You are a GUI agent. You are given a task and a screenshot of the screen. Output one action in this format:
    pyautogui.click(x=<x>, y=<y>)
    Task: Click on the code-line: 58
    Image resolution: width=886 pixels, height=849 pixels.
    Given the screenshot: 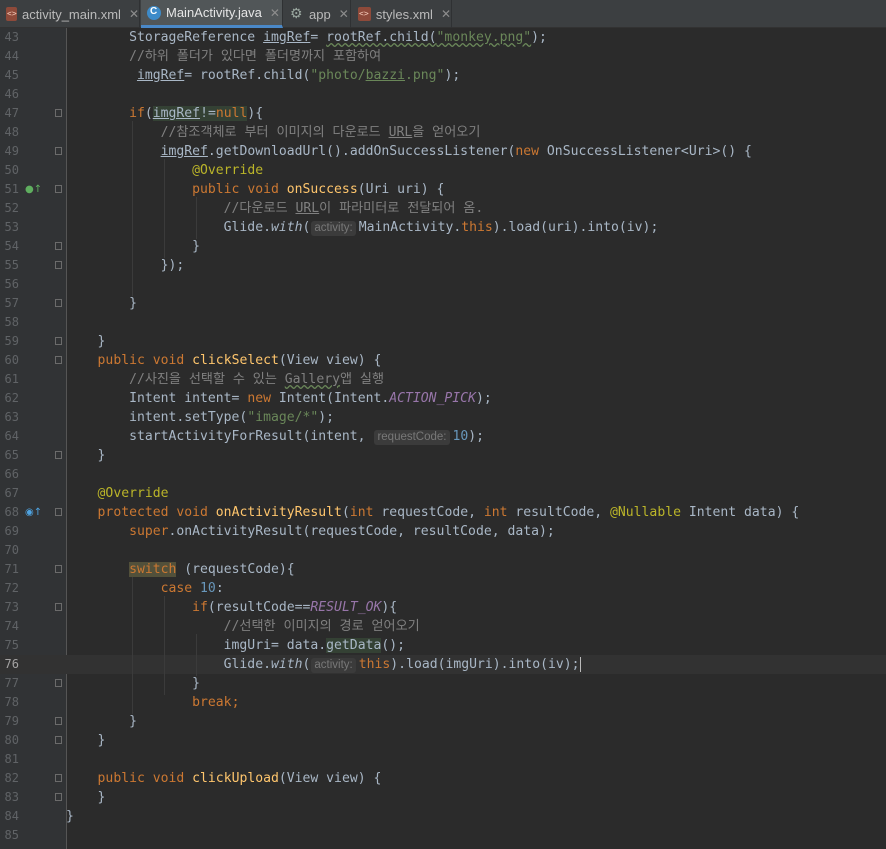 What is the action you would take?
    pyautogui.click(x=443, y=322)
    